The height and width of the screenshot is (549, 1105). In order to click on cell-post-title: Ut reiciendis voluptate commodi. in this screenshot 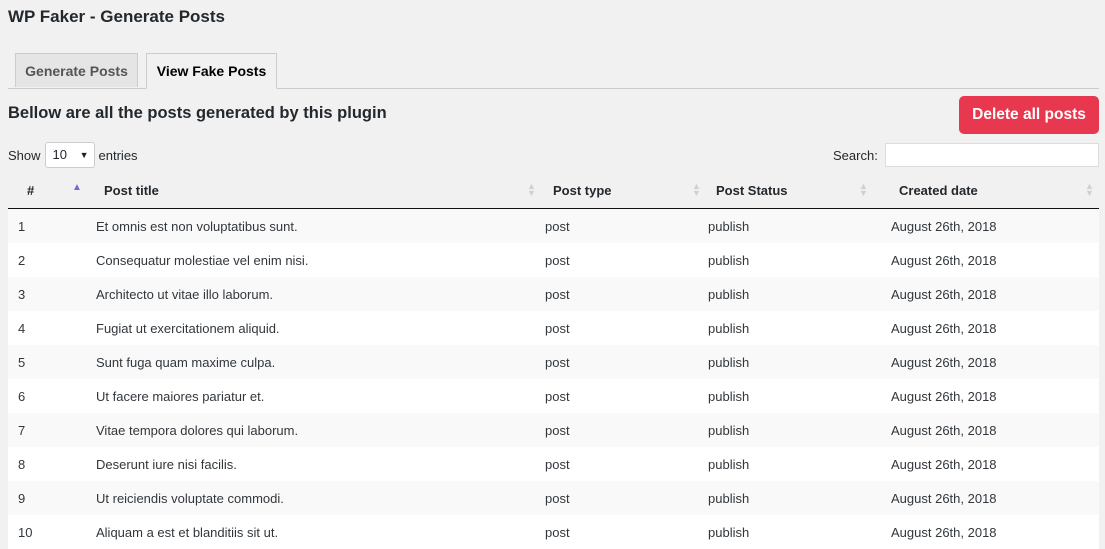, I will do `click(320, 498)`.